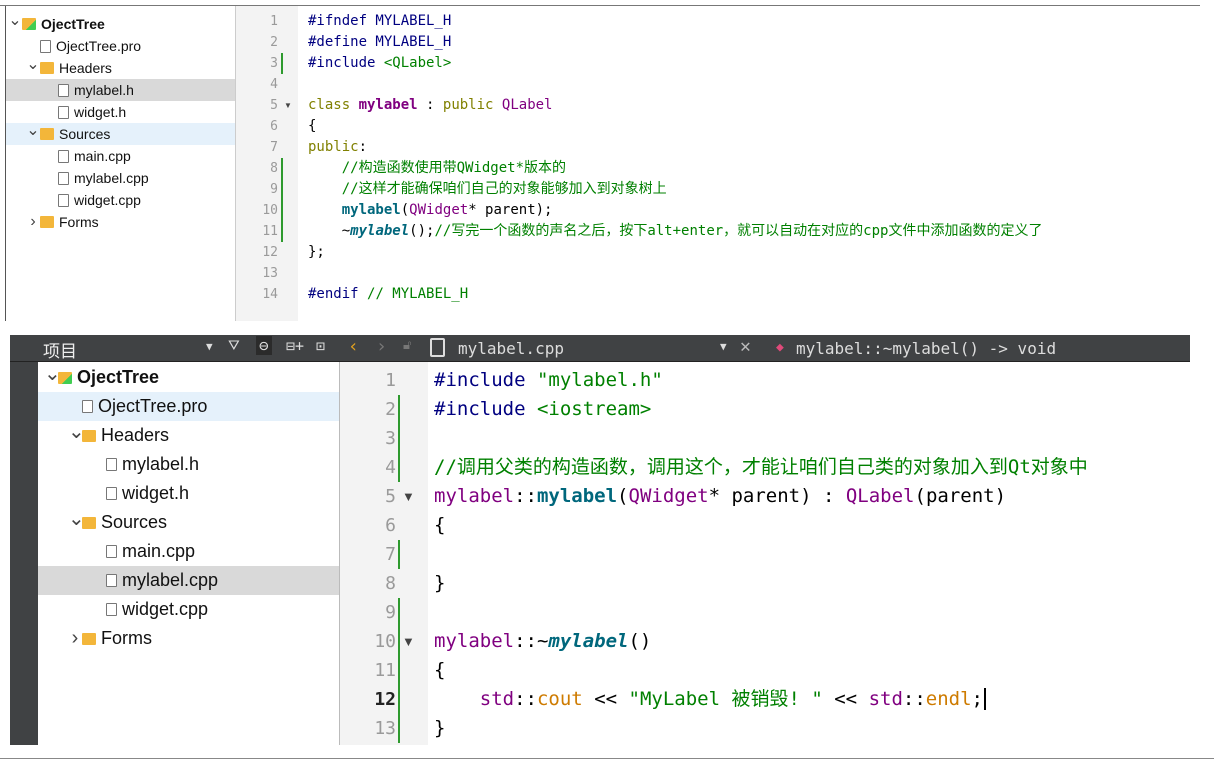 This screenshot has height=762, width=1214. I want to click on code-token: };, so click(316, 252).